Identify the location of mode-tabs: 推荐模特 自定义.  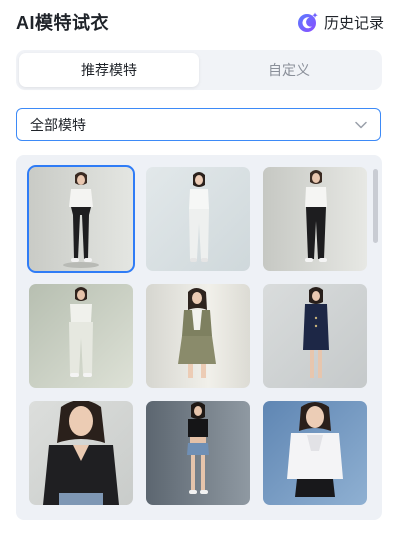
(199, 70).